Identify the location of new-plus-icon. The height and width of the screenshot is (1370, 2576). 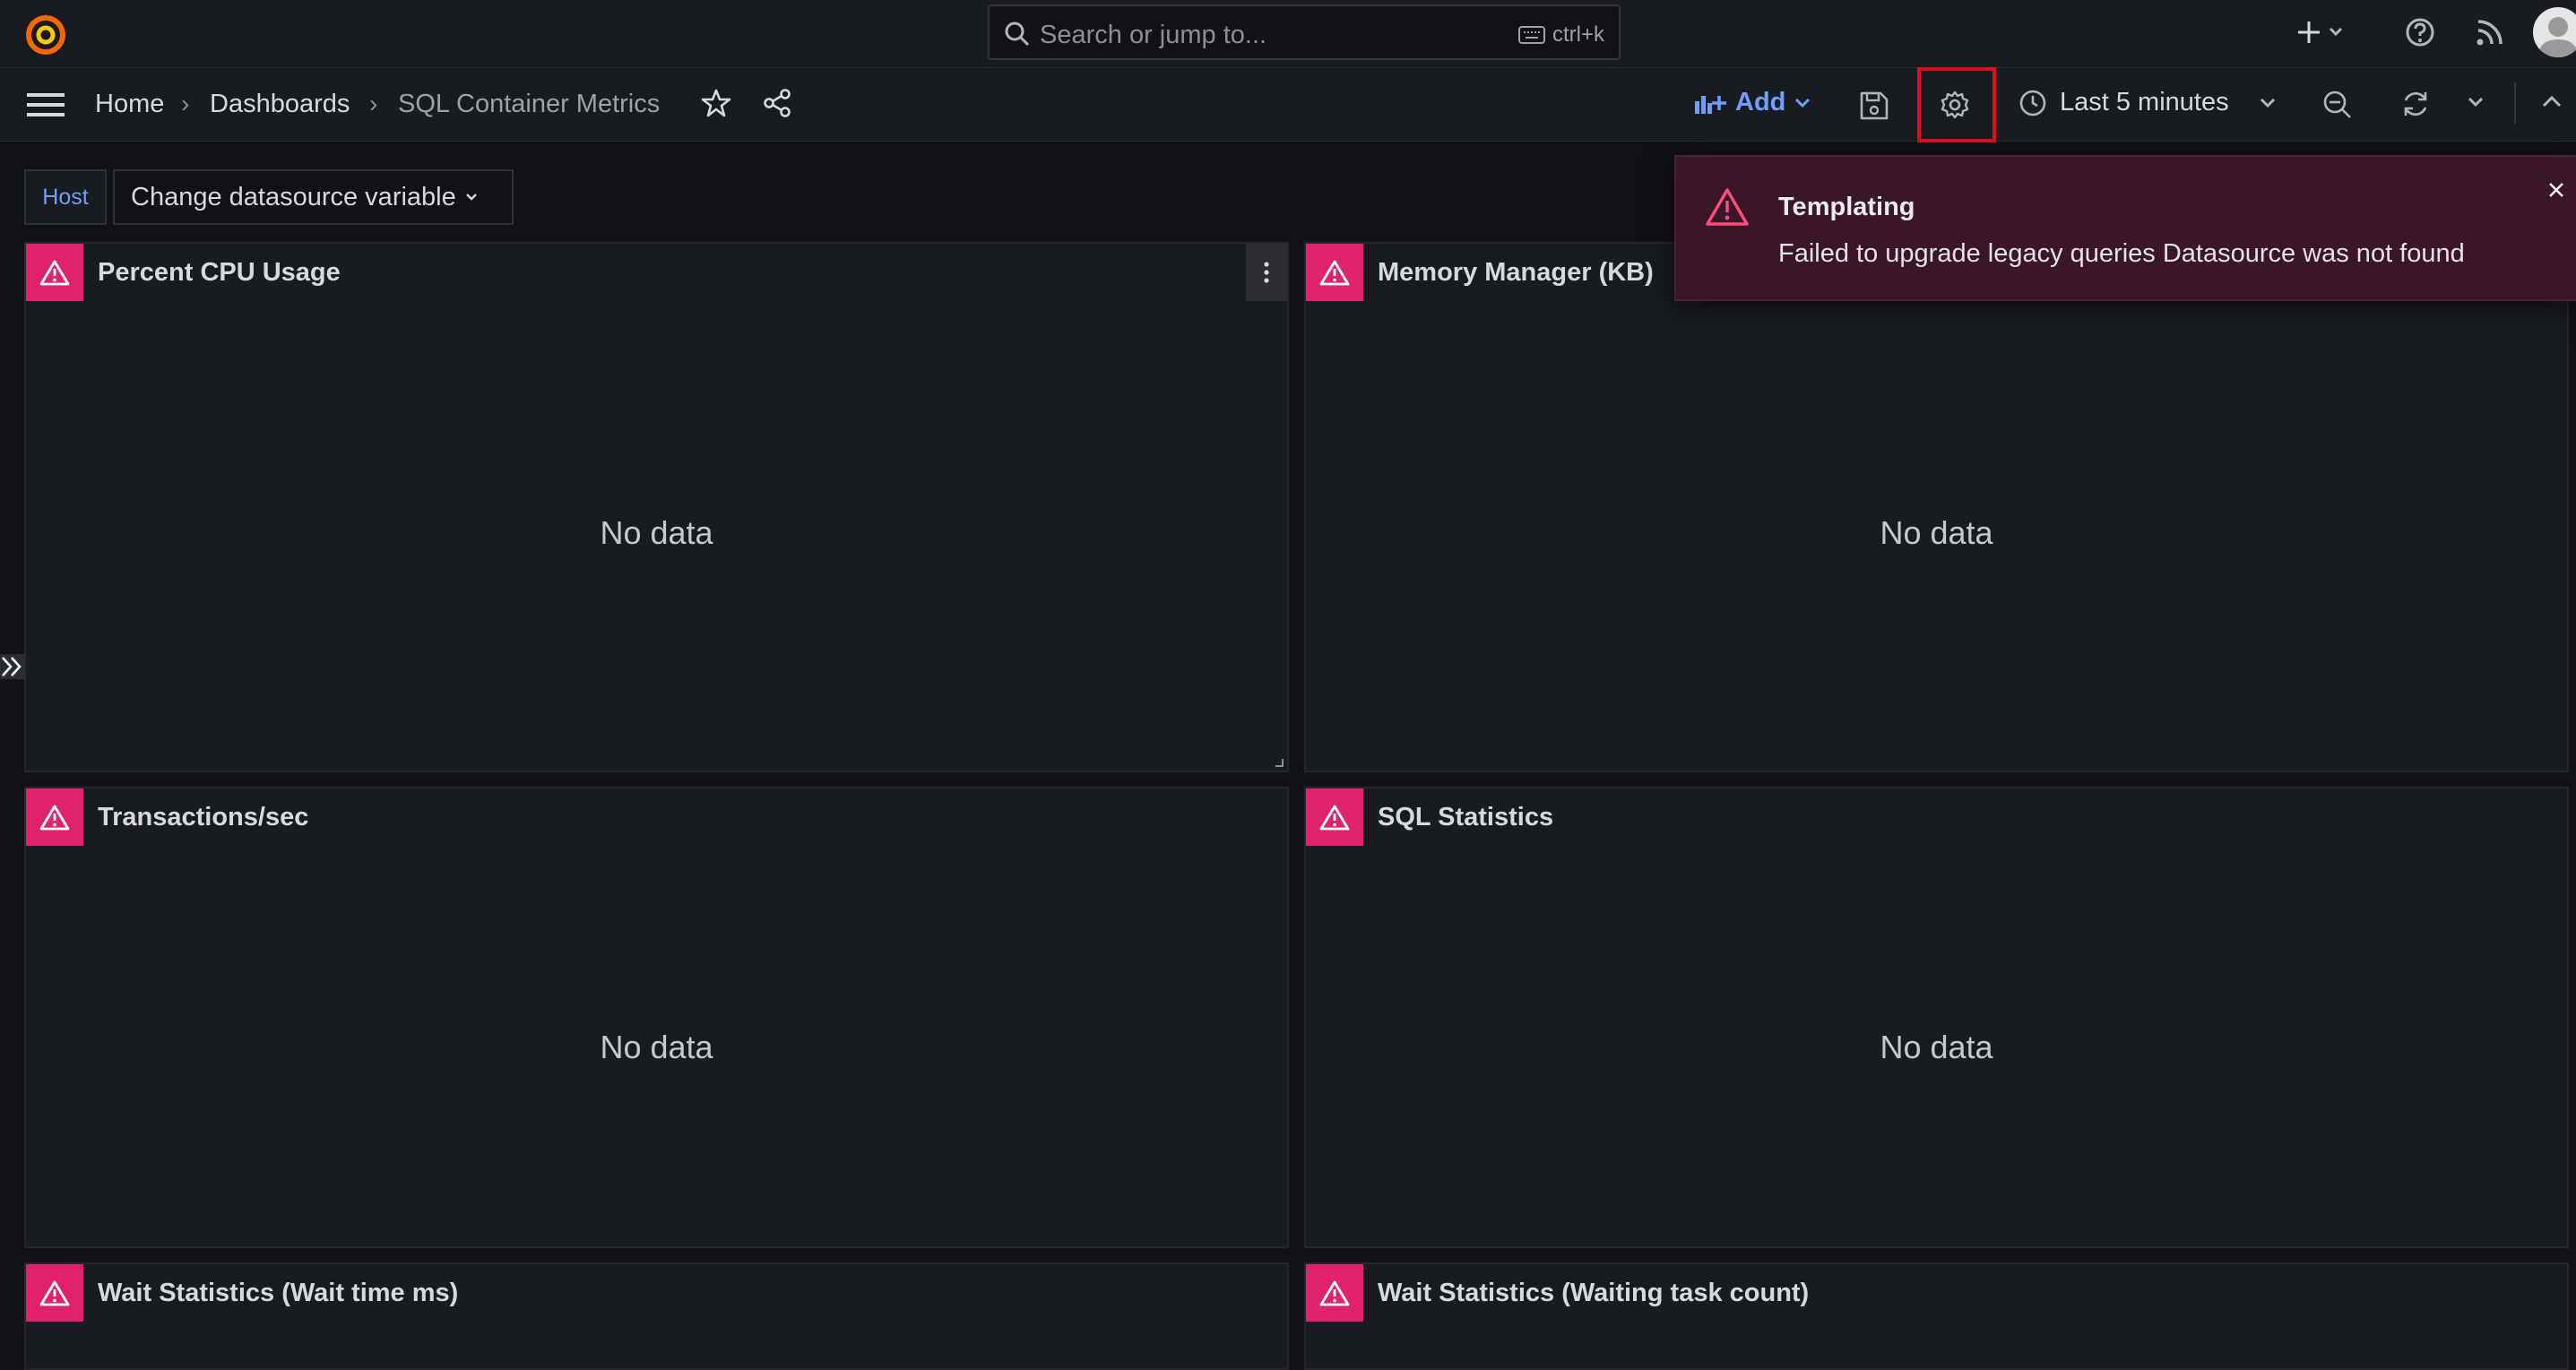
(2323, 32).